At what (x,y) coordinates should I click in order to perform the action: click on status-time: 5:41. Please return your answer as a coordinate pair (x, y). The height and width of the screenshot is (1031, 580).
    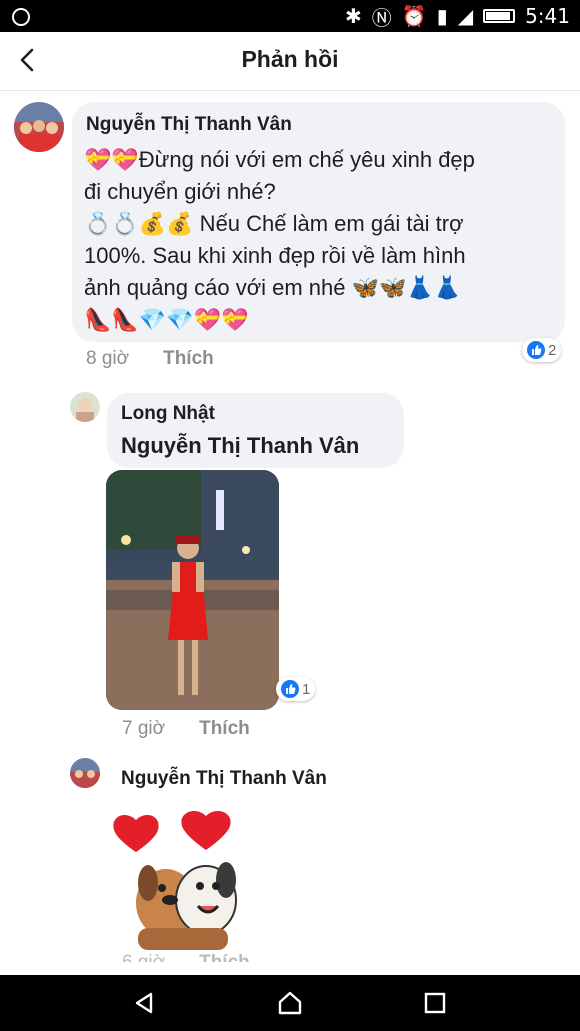
    Looking at the image, I should click on (547, 16).